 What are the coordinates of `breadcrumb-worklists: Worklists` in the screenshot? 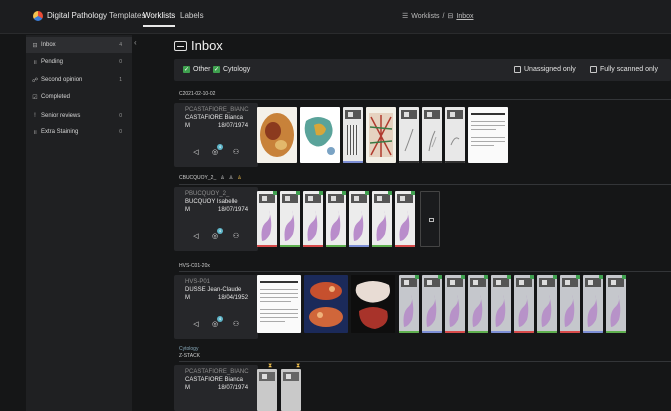 It's located at (425, 16).